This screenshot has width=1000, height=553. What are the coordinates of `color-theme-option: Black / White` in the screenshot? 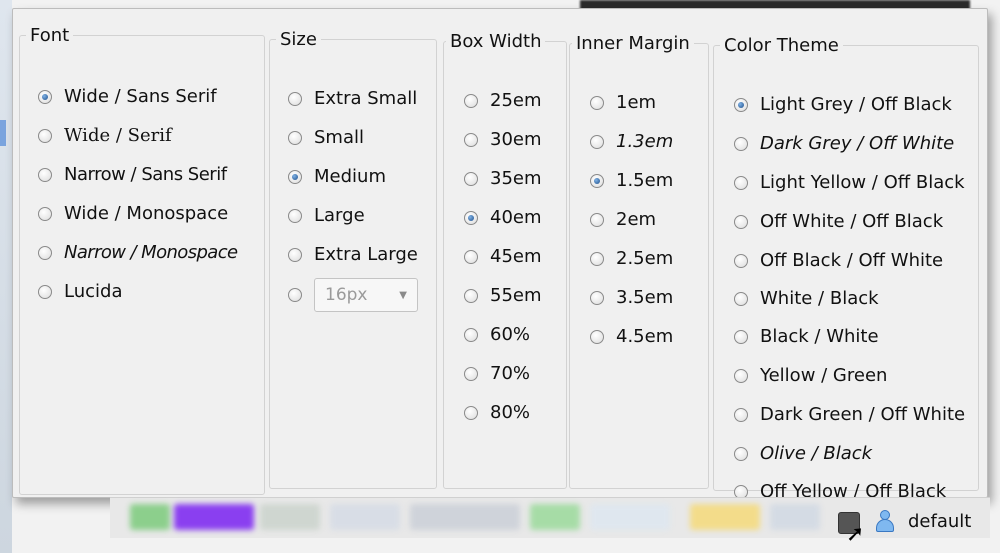 It's located at (806, 336).